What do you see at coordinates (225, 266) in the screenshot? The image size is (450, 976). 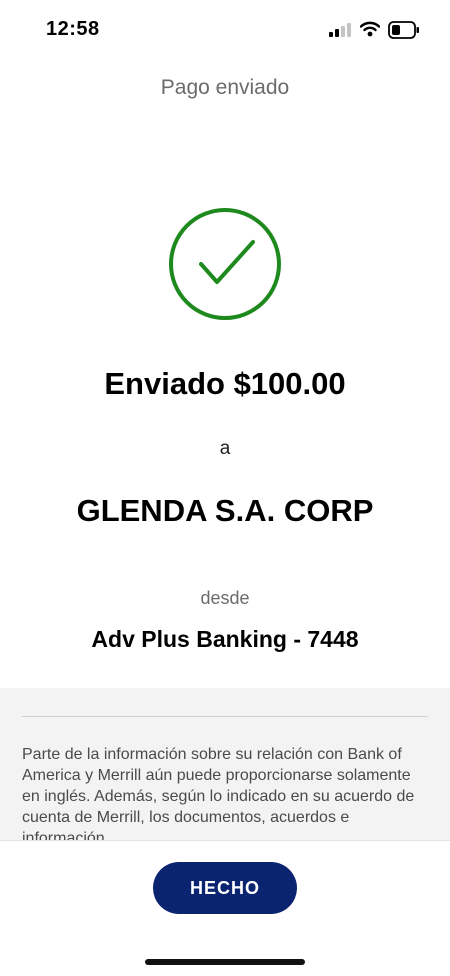 I see `check-circle-icon` at bounding box center [225, 266].